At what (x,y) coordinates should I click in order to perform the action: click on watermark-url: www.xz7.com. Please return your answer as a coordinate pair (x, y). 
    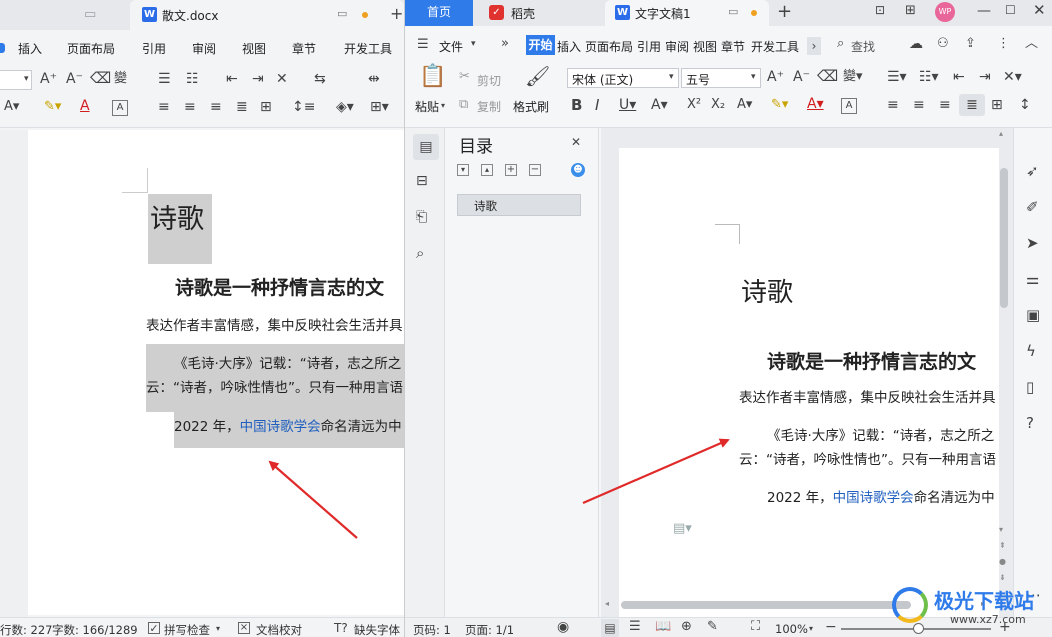
    Looking at the image, I should click on (988, 619).